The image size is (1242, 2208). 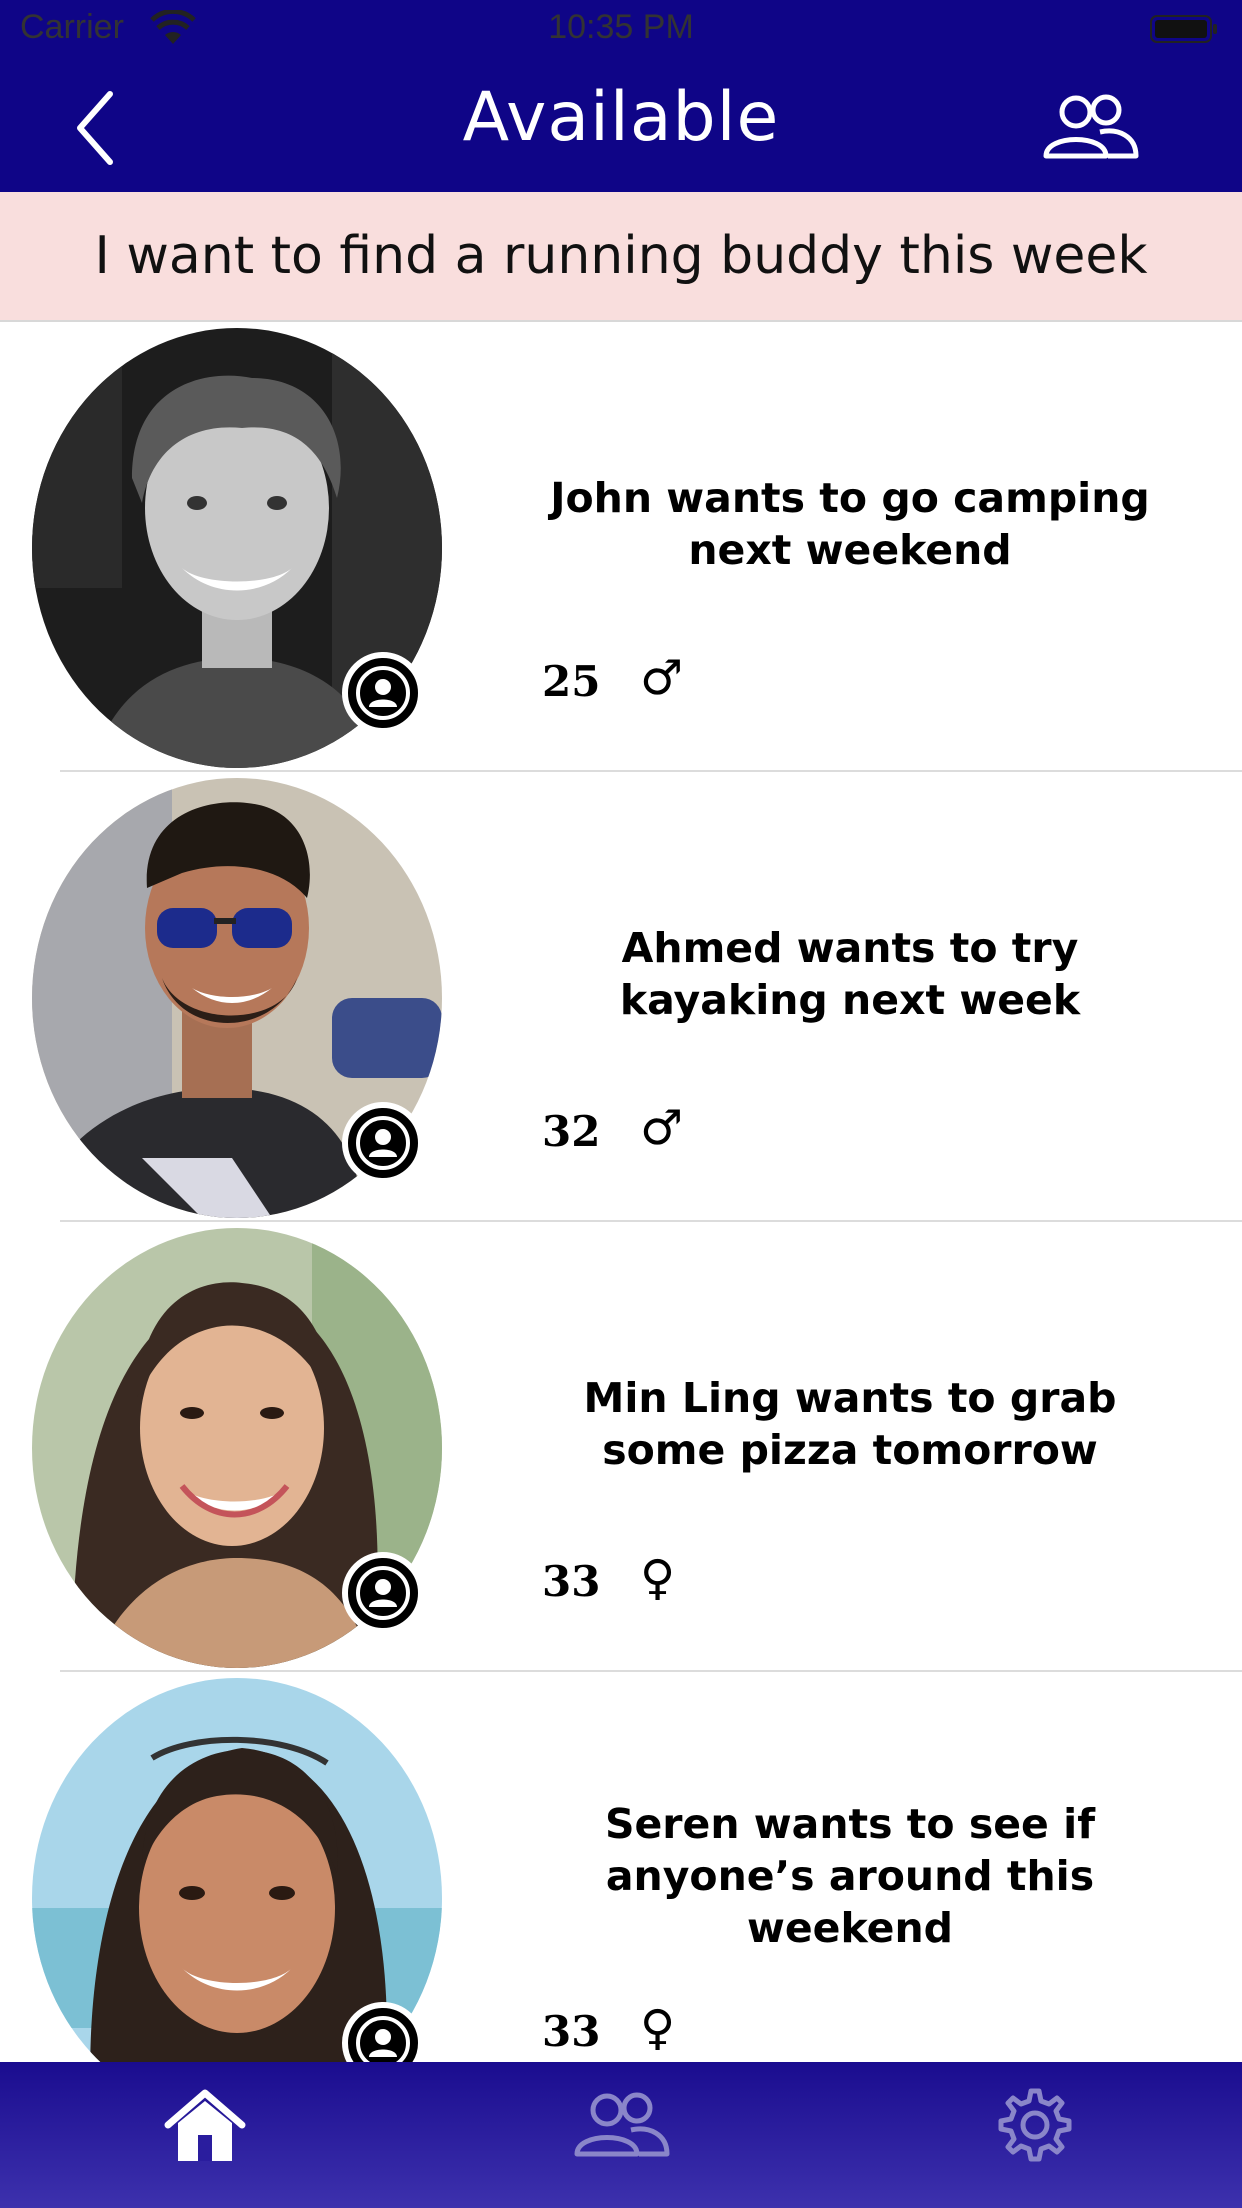 I want to click on tab-friends, so click(x=621, y=2125).